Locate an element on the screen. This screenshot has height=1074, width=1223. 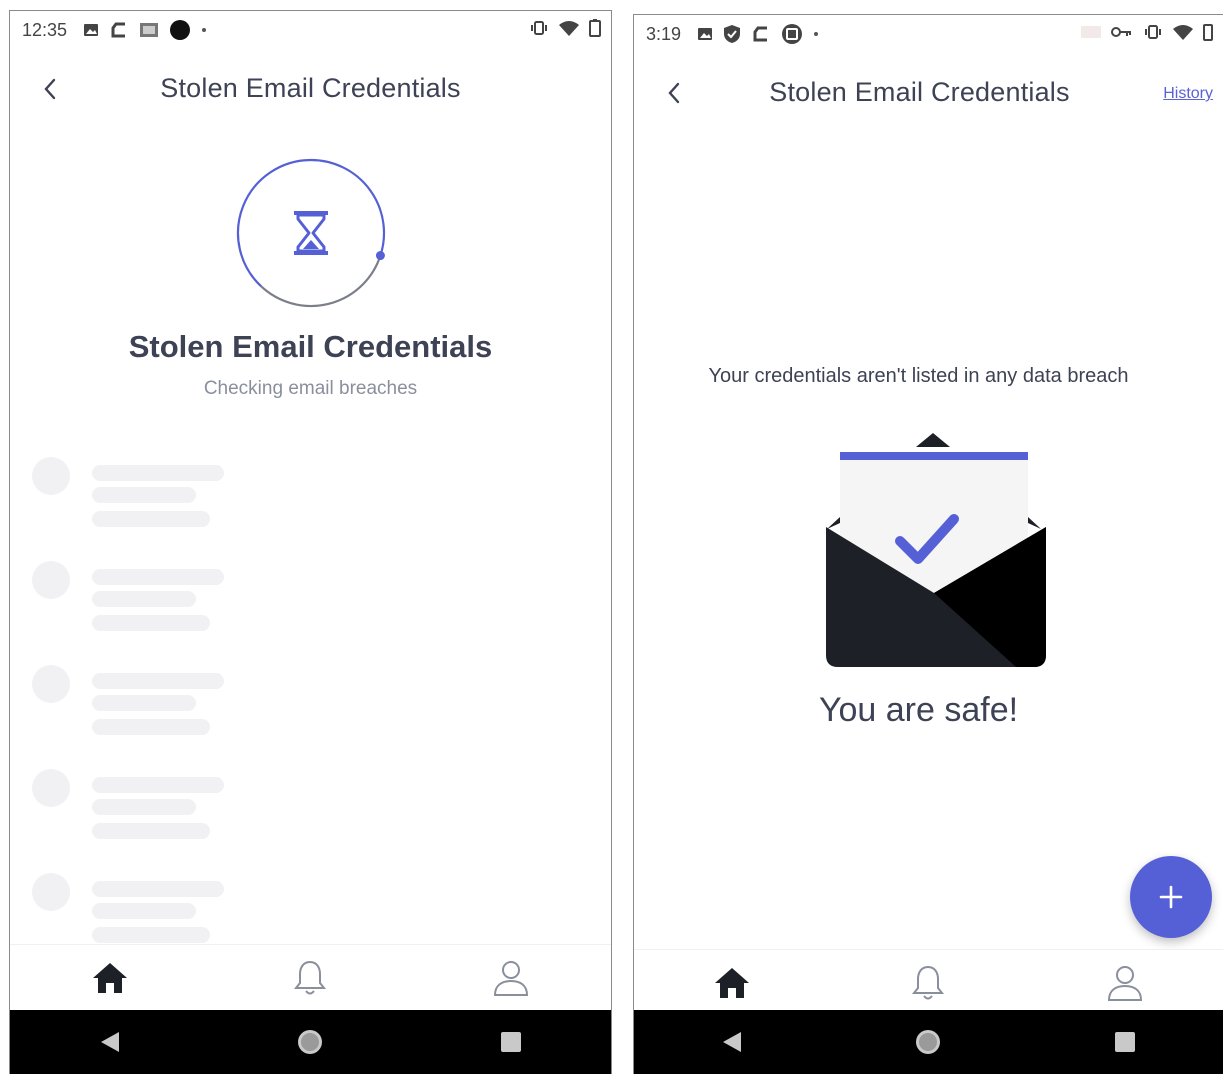
copy-circle-icon is located at coordinates (792, 34).